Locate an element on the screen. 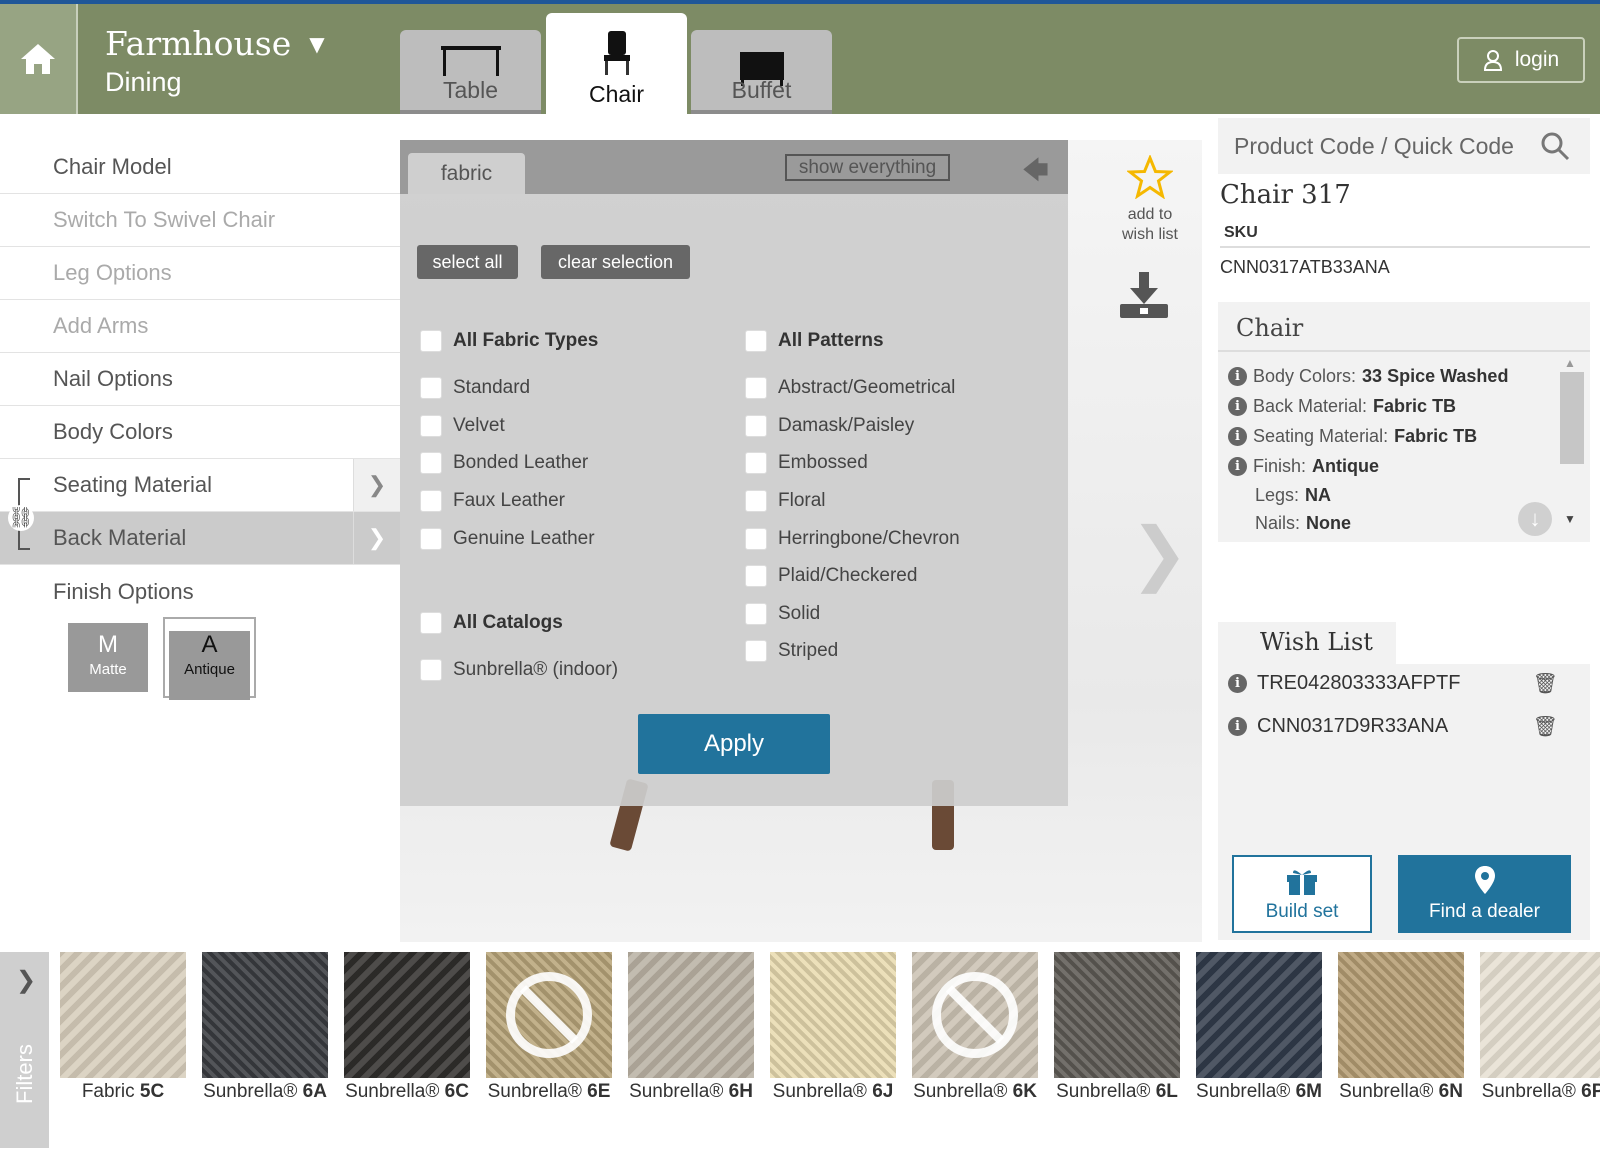 Image resolution: width=1600 pixels, height=1152 pixels. fabric-swatch: Sunbrella® 6E is located at coordinates (549, 1027).